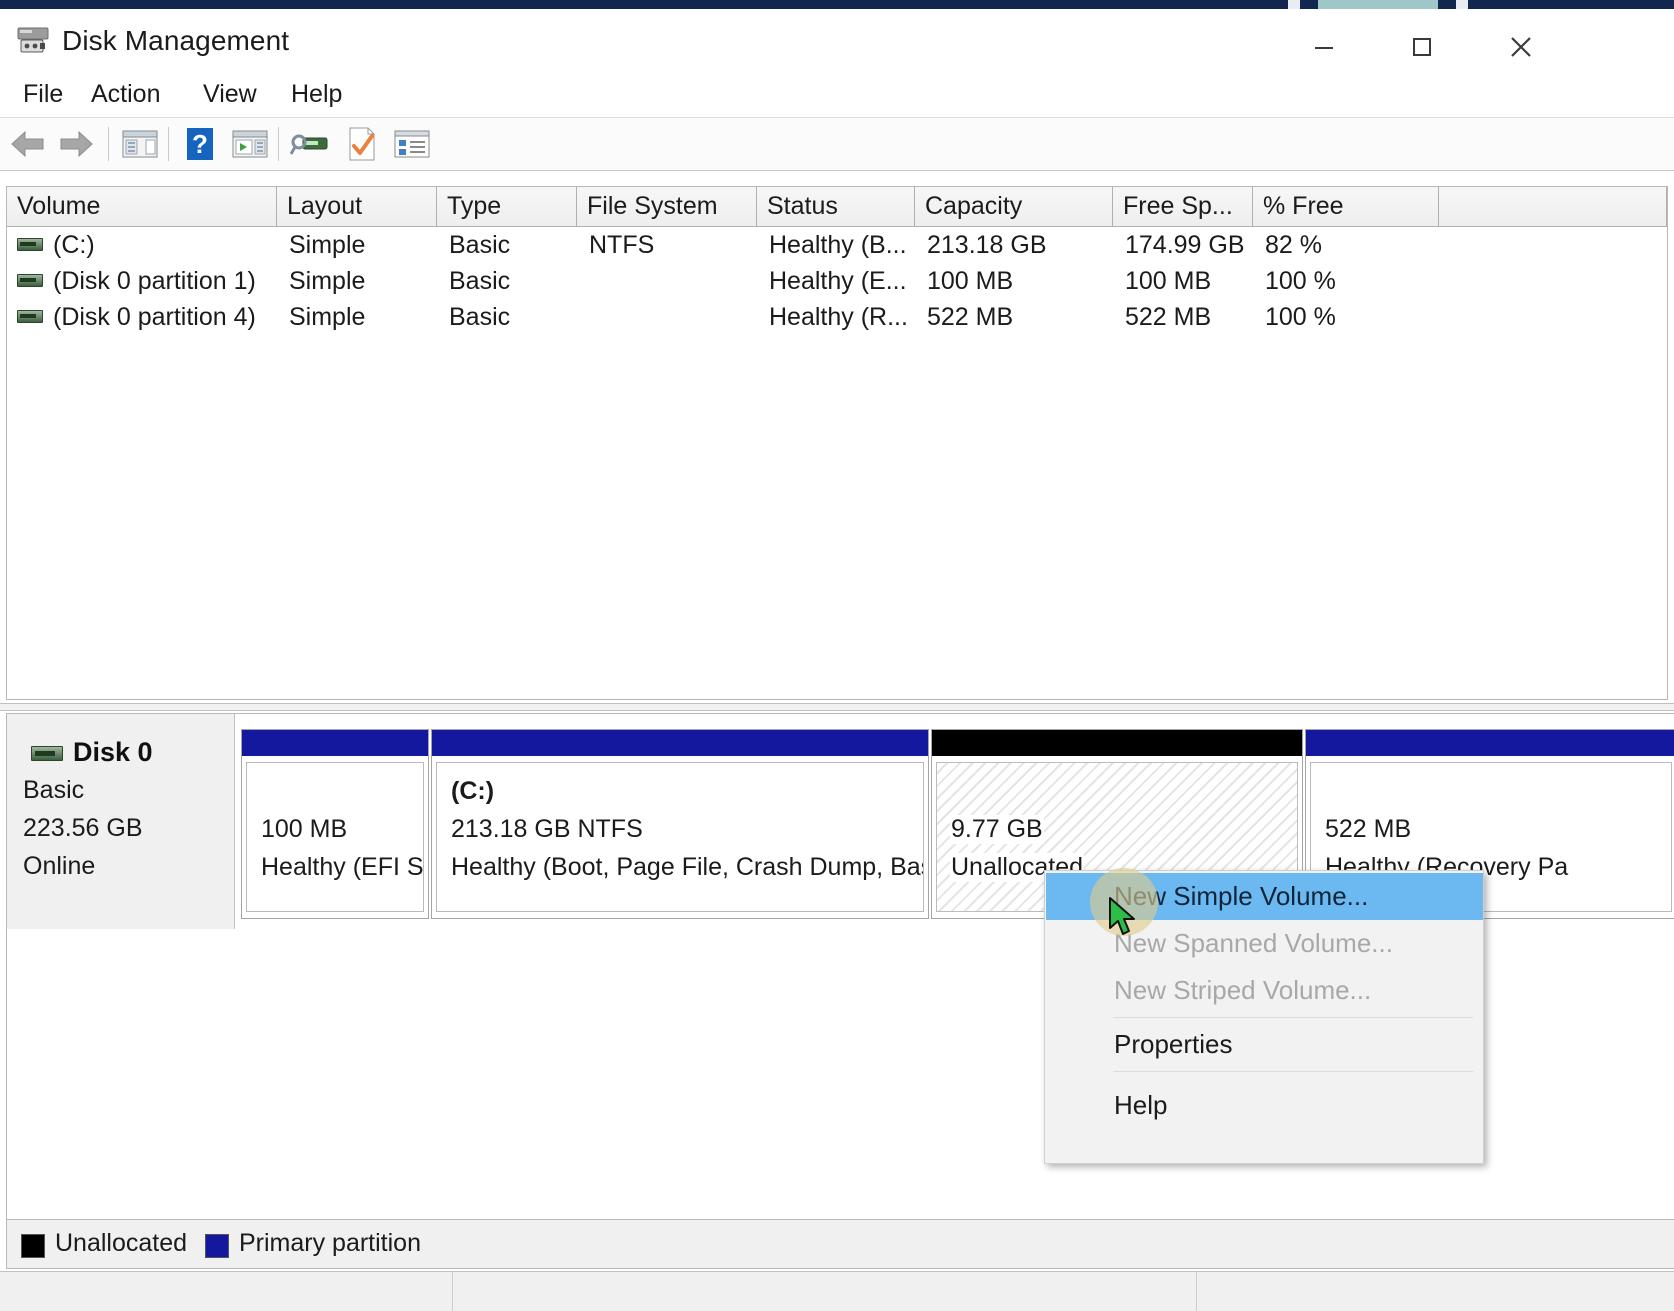  What do you see at coordinates (43, 94) in the screenshot?
I see `menu-item-file: File` at bounding box center [43, 94].